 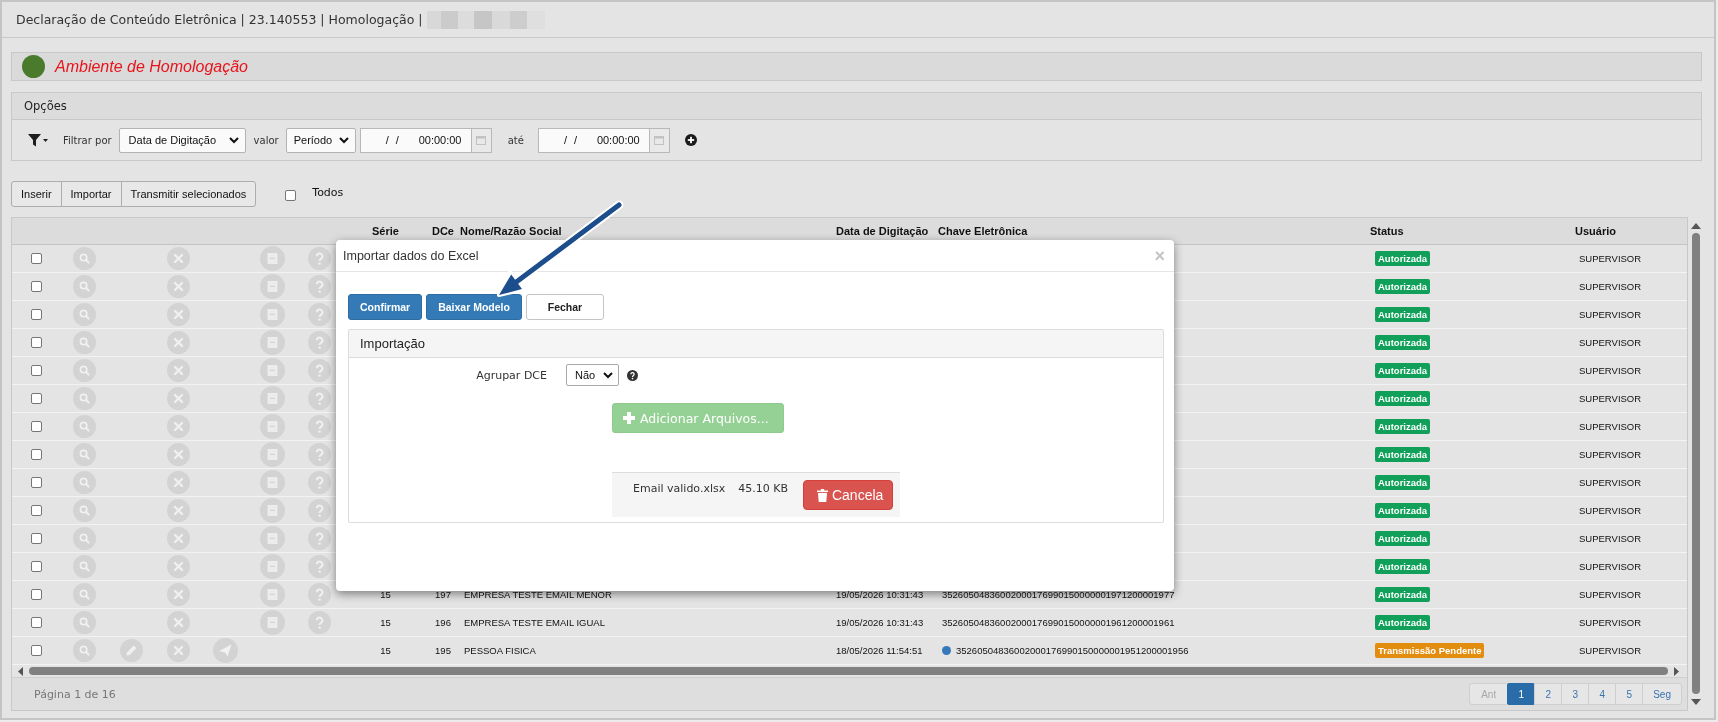 I want to click on date-from-field: / / 00:00:00, so click(x=415, y=140).